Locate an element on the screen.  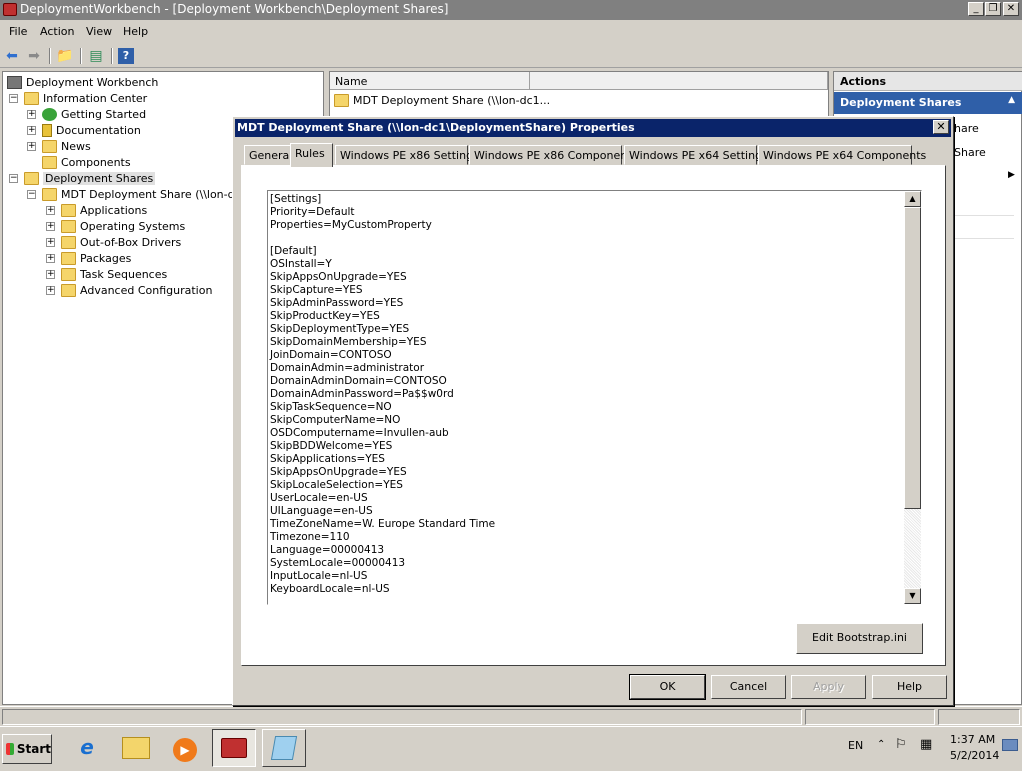
media-player-icon: ▶ is located at coordinates (185, 748).